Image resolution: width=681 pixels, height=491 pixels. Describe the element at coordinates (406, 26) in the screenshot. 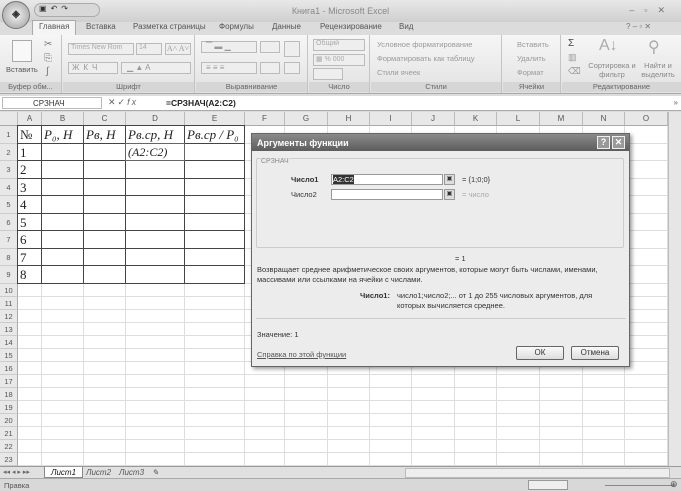

I see `tab-view: Вид` at that location.